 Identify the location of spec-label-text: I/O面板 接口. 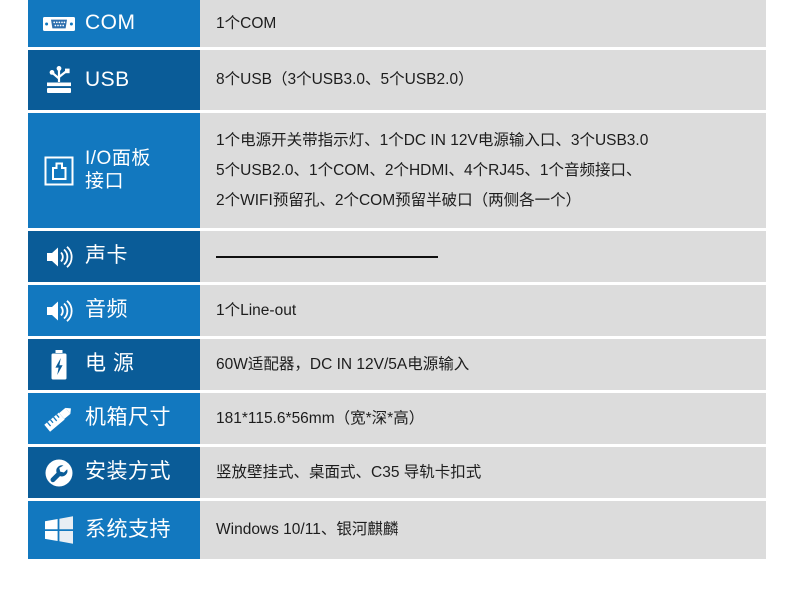
(118, 170).